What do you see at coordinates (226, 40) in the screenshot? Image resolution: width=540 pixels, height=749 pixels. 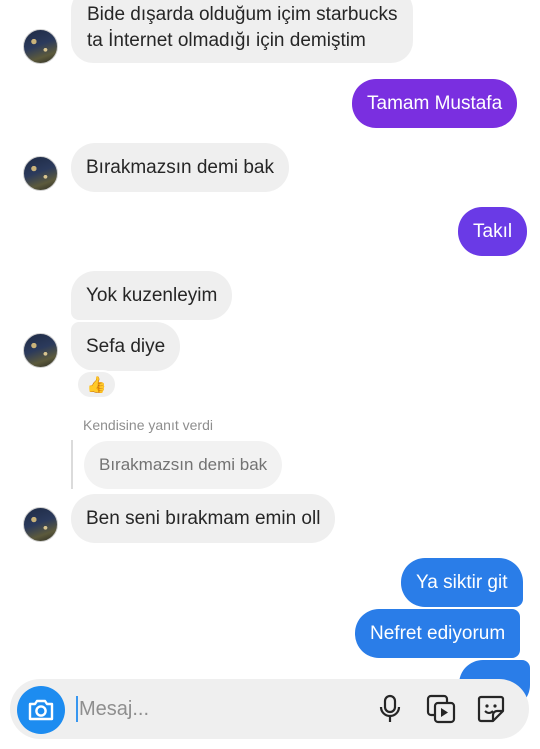 I see `message-text-line: ta İnternet olmadığı için demiştim` at bounding box center [226, 40].